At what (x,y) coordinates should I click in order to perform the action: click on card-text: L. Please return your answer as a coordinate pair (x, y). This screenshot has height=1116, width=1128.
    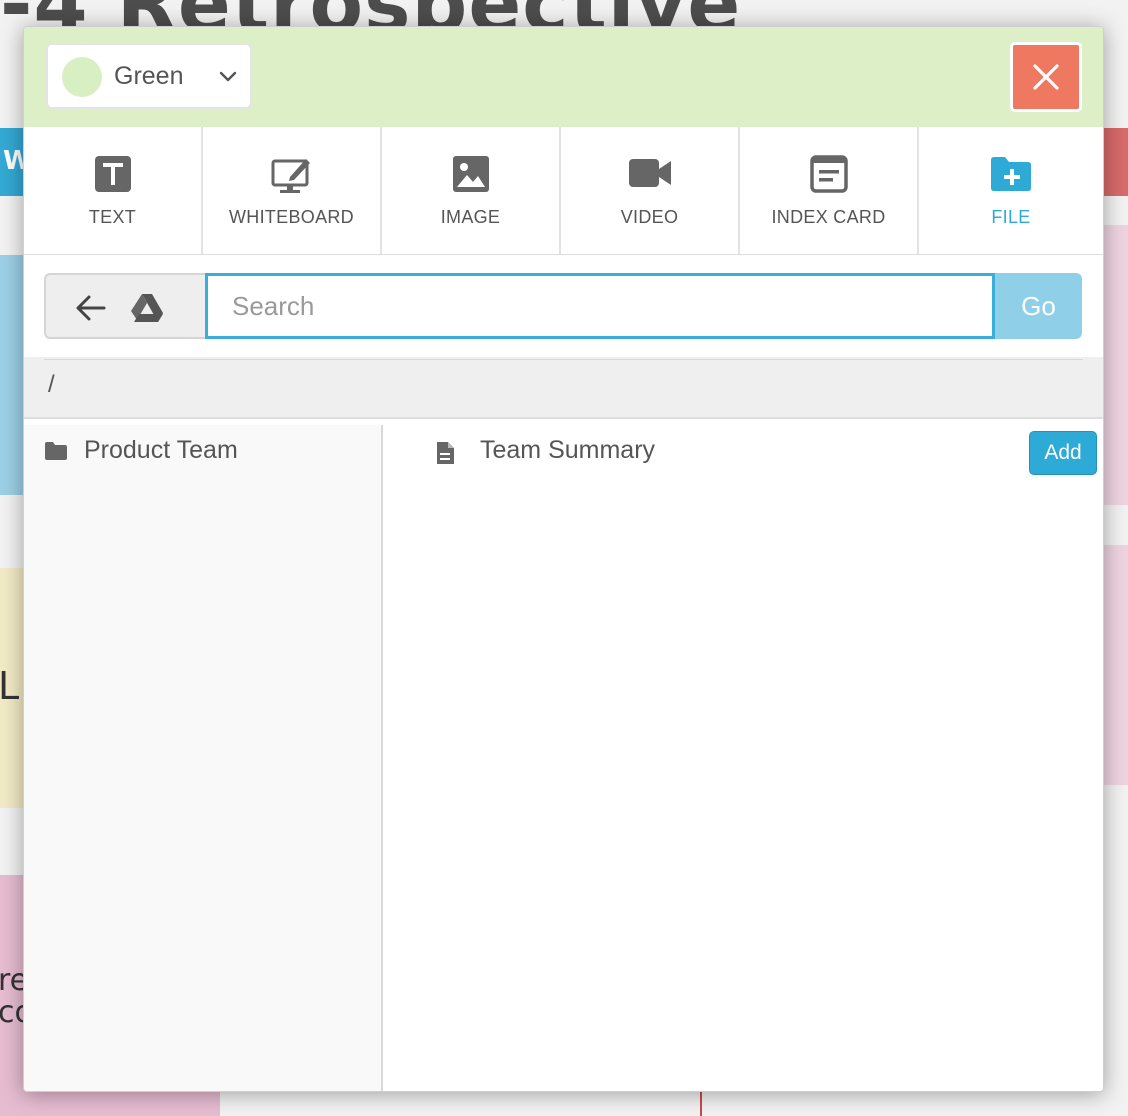
    Looking at the image, I should click on (10, 686).